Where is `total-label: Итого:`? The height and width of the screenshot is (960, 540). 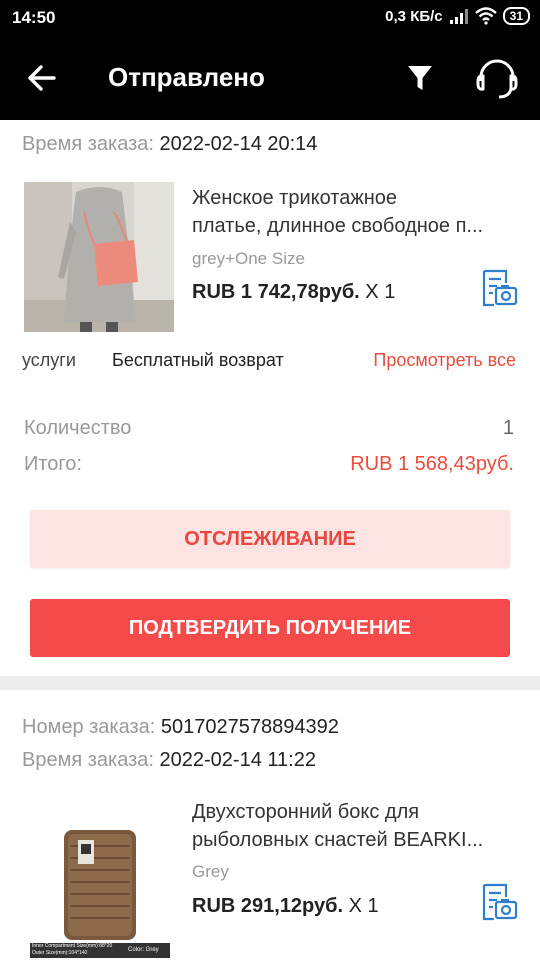
total-label: Итого: is located at coordinates (53, 464).